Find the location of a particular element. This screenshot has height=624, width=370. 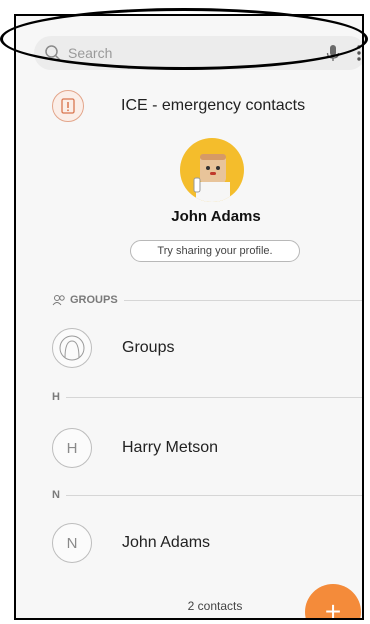

list-item-contact: N John Adams is located at coordinates (207, 543).